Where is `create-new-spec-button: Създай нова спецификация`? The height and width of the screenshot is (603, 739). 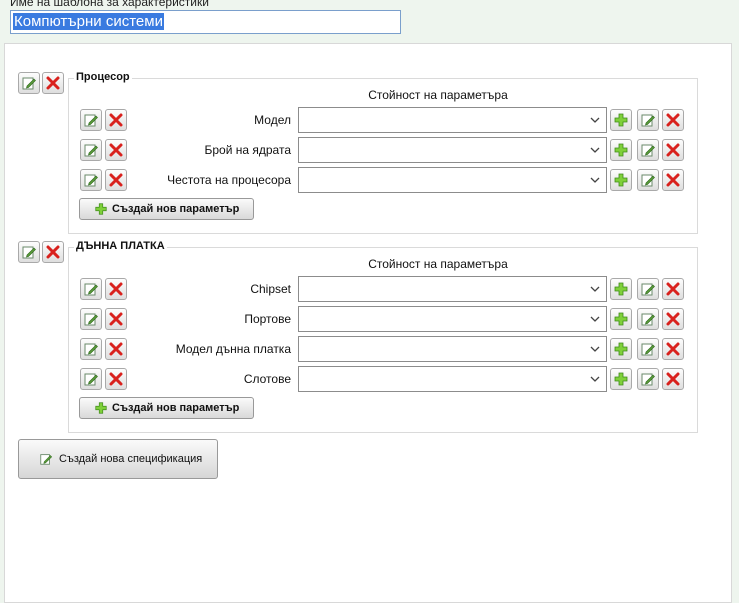
create-new-spec-button: Създай нова спецификация is located at coordinates (118, 459).